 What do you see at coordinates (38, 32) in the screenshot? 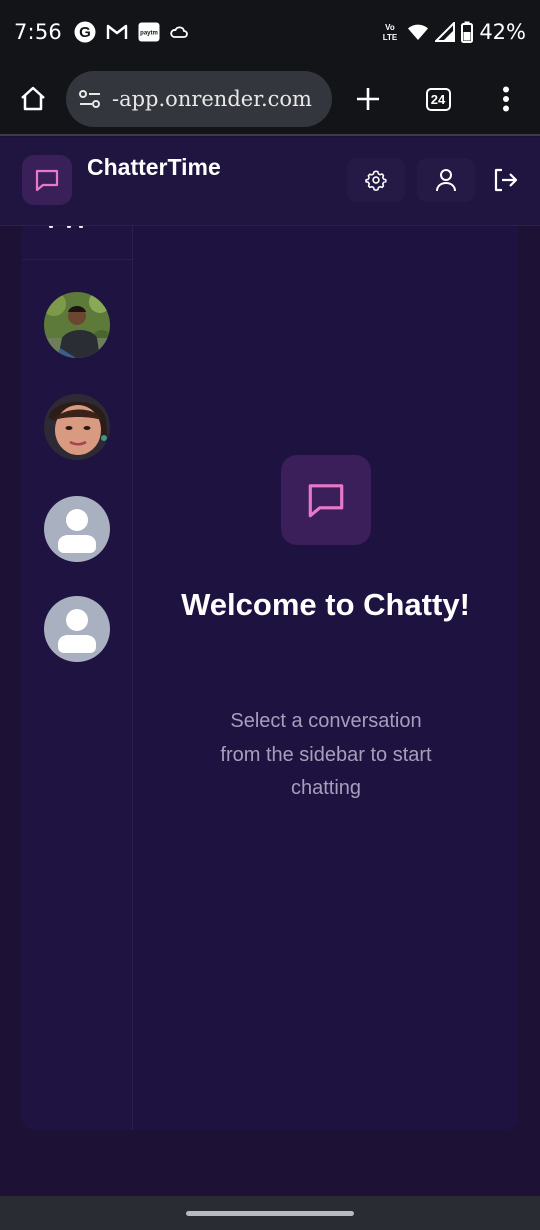
I see `status-time: 7:56` at bounding box center [38, 32].